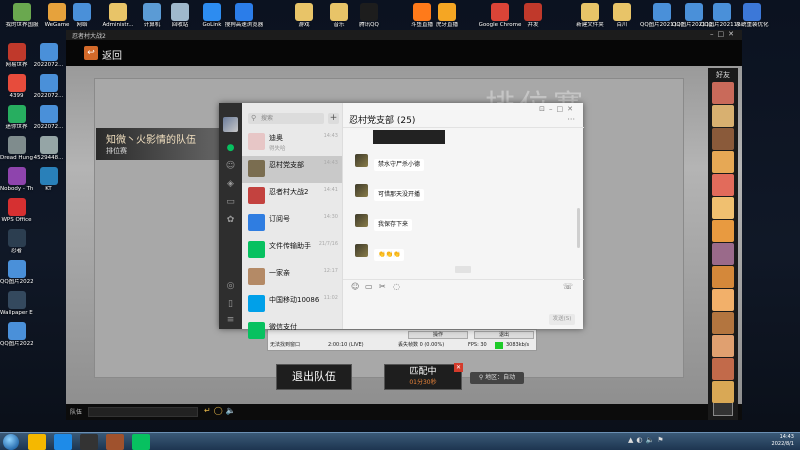 This screenshot has width=800, height=450. I want to click on desktop-shortcut: 迷你世界, so click(16, 116).